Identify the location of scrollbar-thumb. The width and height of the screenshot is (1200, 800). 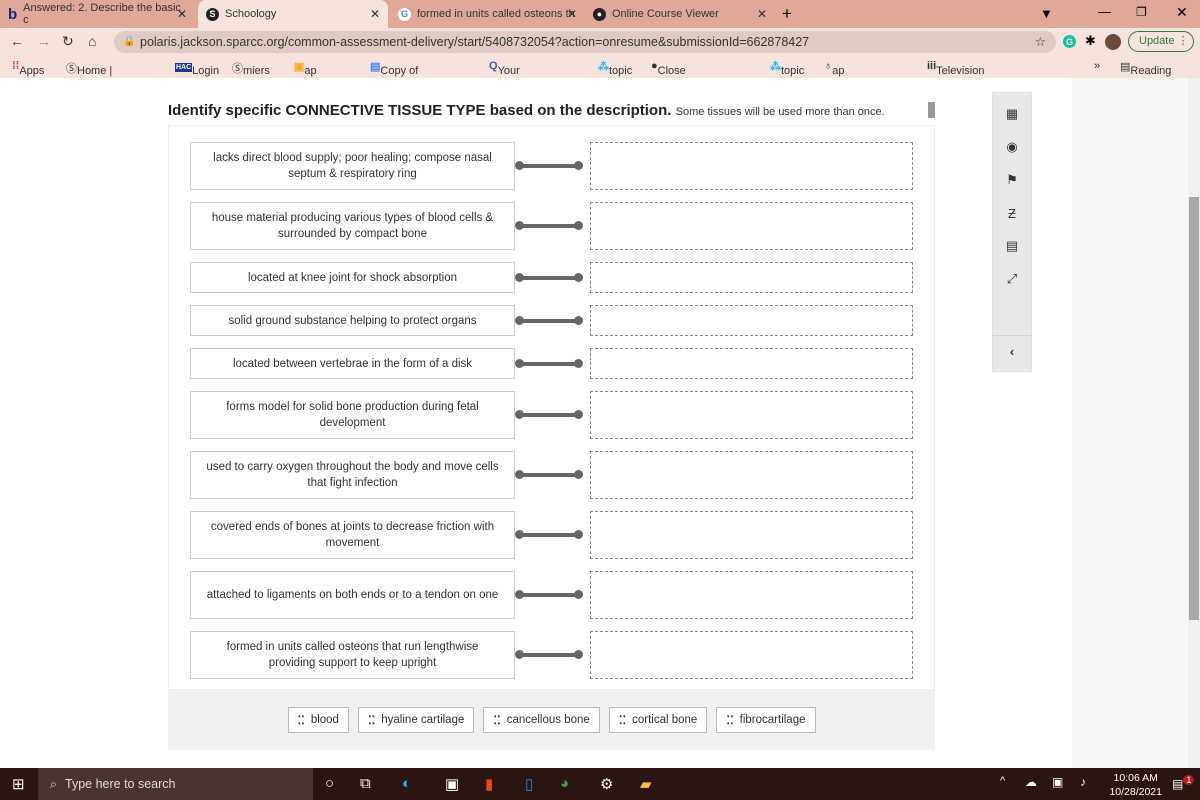
(1194, 408).